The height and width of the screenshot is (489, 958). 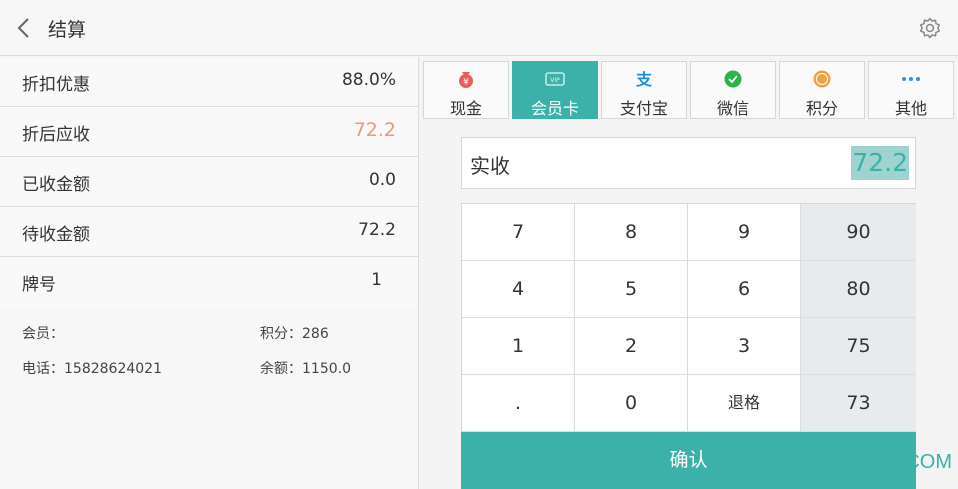 What do you see at coordinates (858, 346) in the screenshot?
I see `quick-amount-75: 75` at bounding box center [858, 346].